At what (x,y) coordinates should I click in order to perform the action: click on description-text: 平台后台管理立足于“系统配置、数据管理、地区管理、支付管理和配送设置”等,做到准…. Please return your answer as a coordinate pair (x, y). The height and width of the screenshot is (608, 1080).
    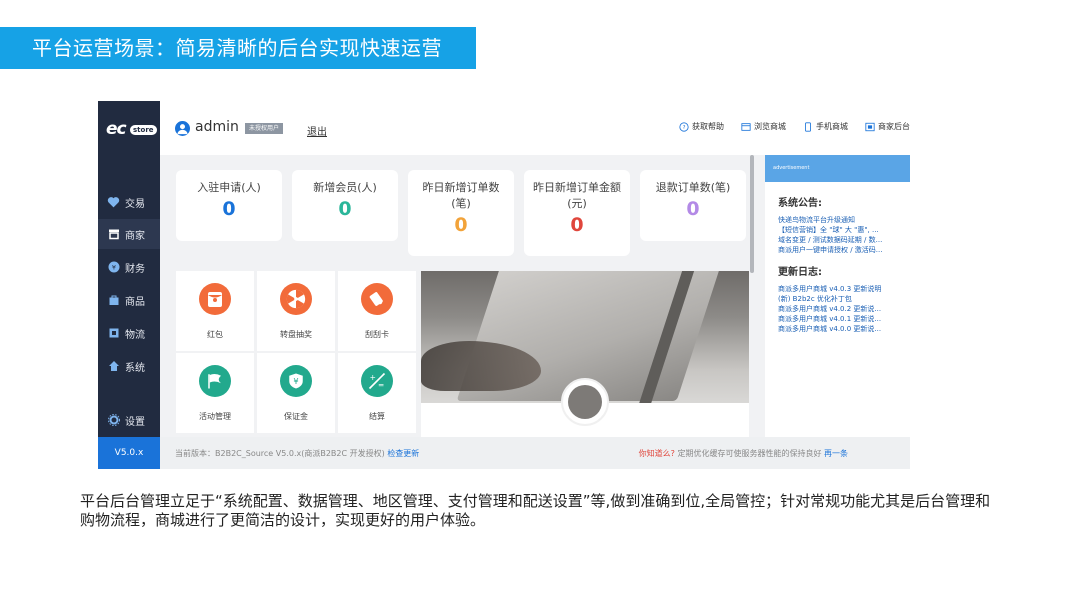
    Looking at the image, I should click on (535, 510).